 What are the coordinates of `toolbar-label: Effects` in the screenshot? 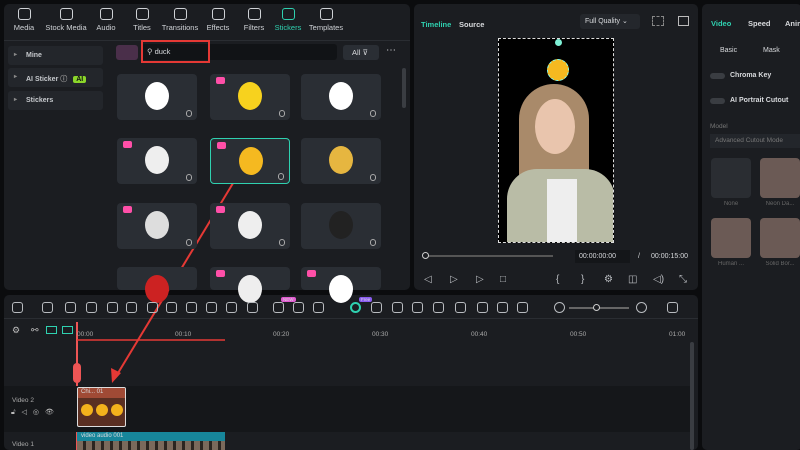 It's located at (218, 27).